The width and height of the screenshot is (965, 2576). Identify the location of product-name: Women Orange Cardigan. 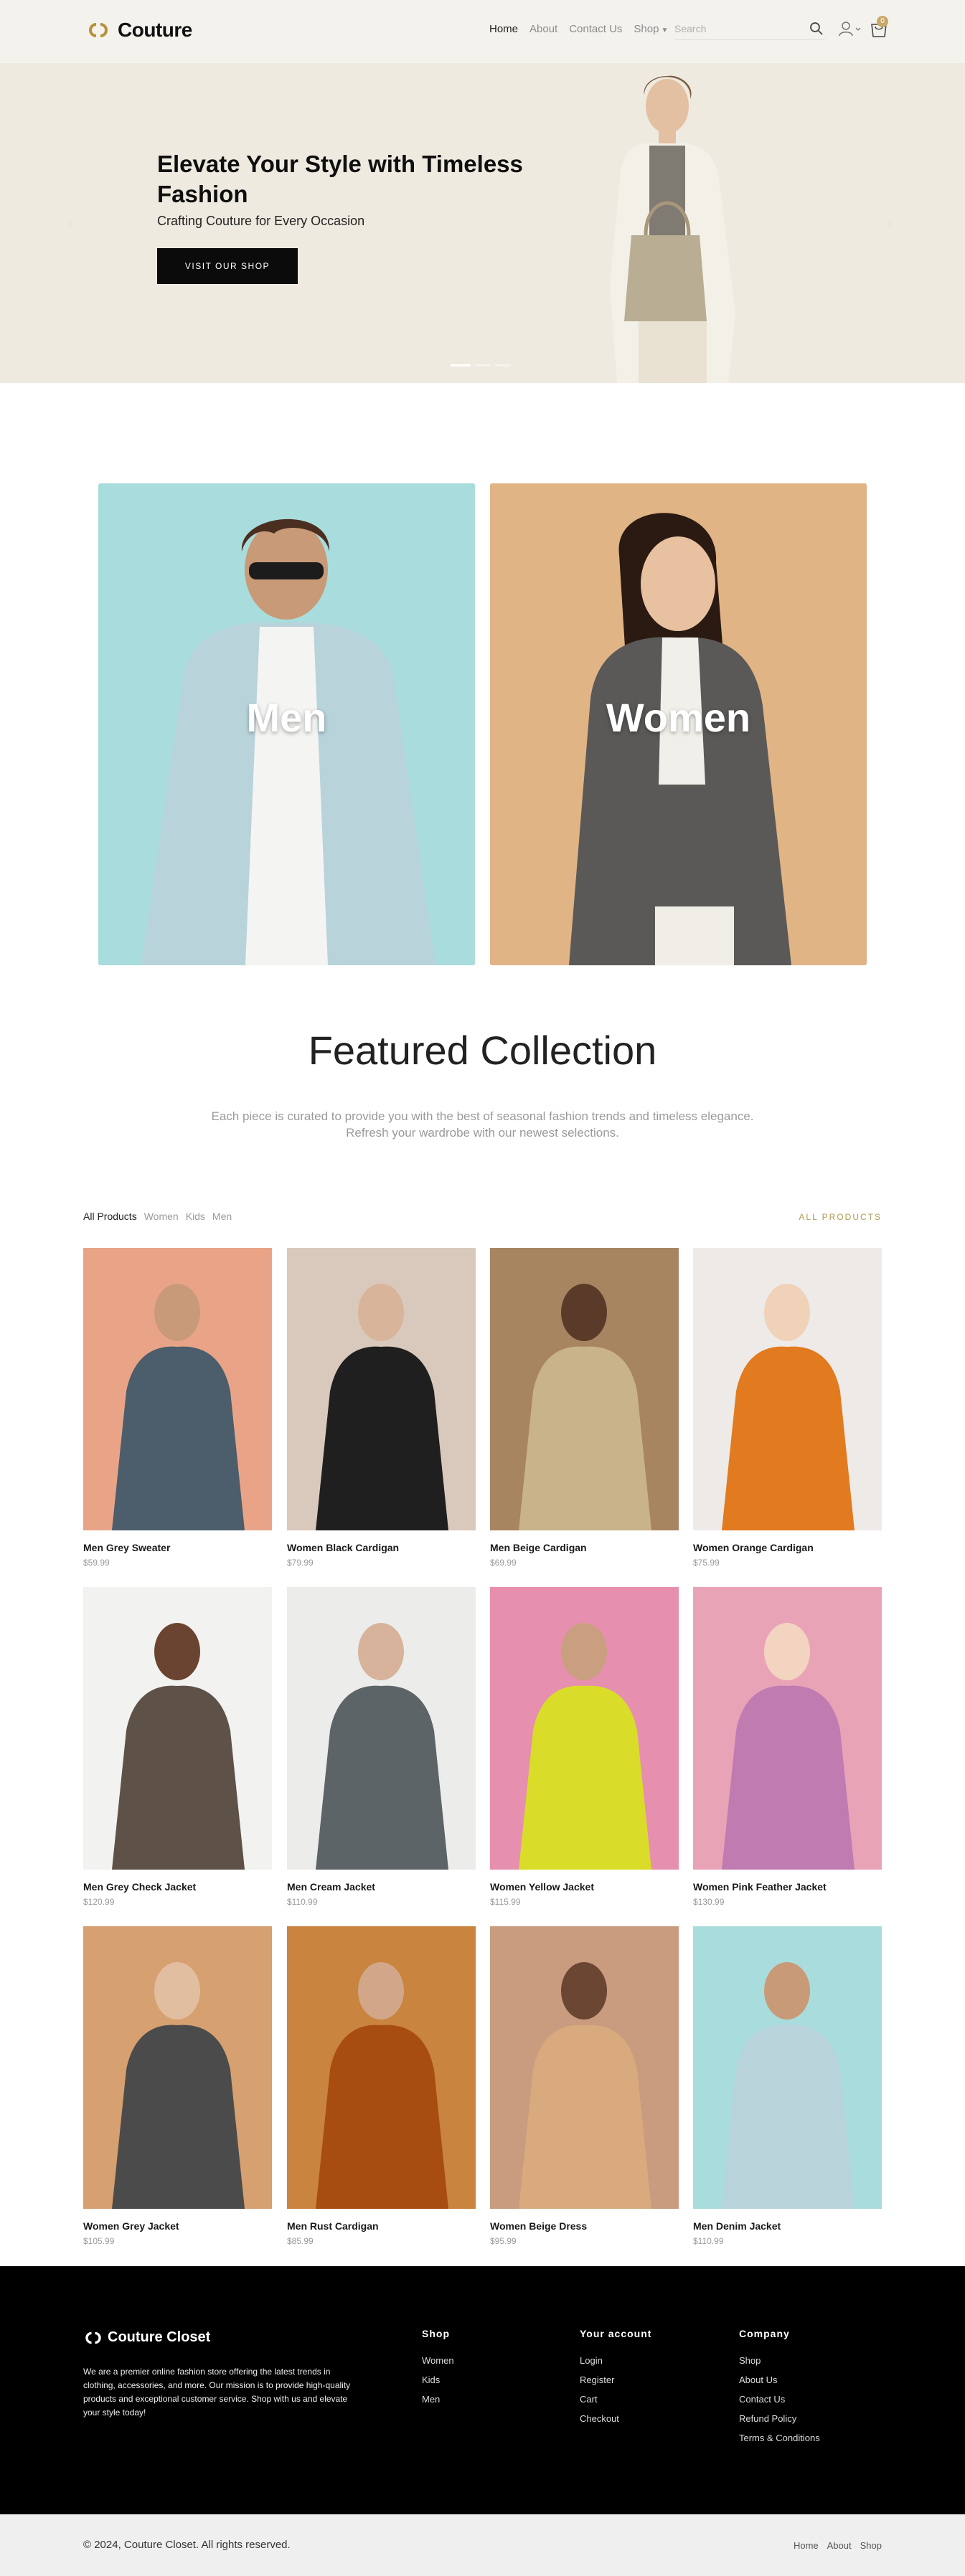
(753, 1547).